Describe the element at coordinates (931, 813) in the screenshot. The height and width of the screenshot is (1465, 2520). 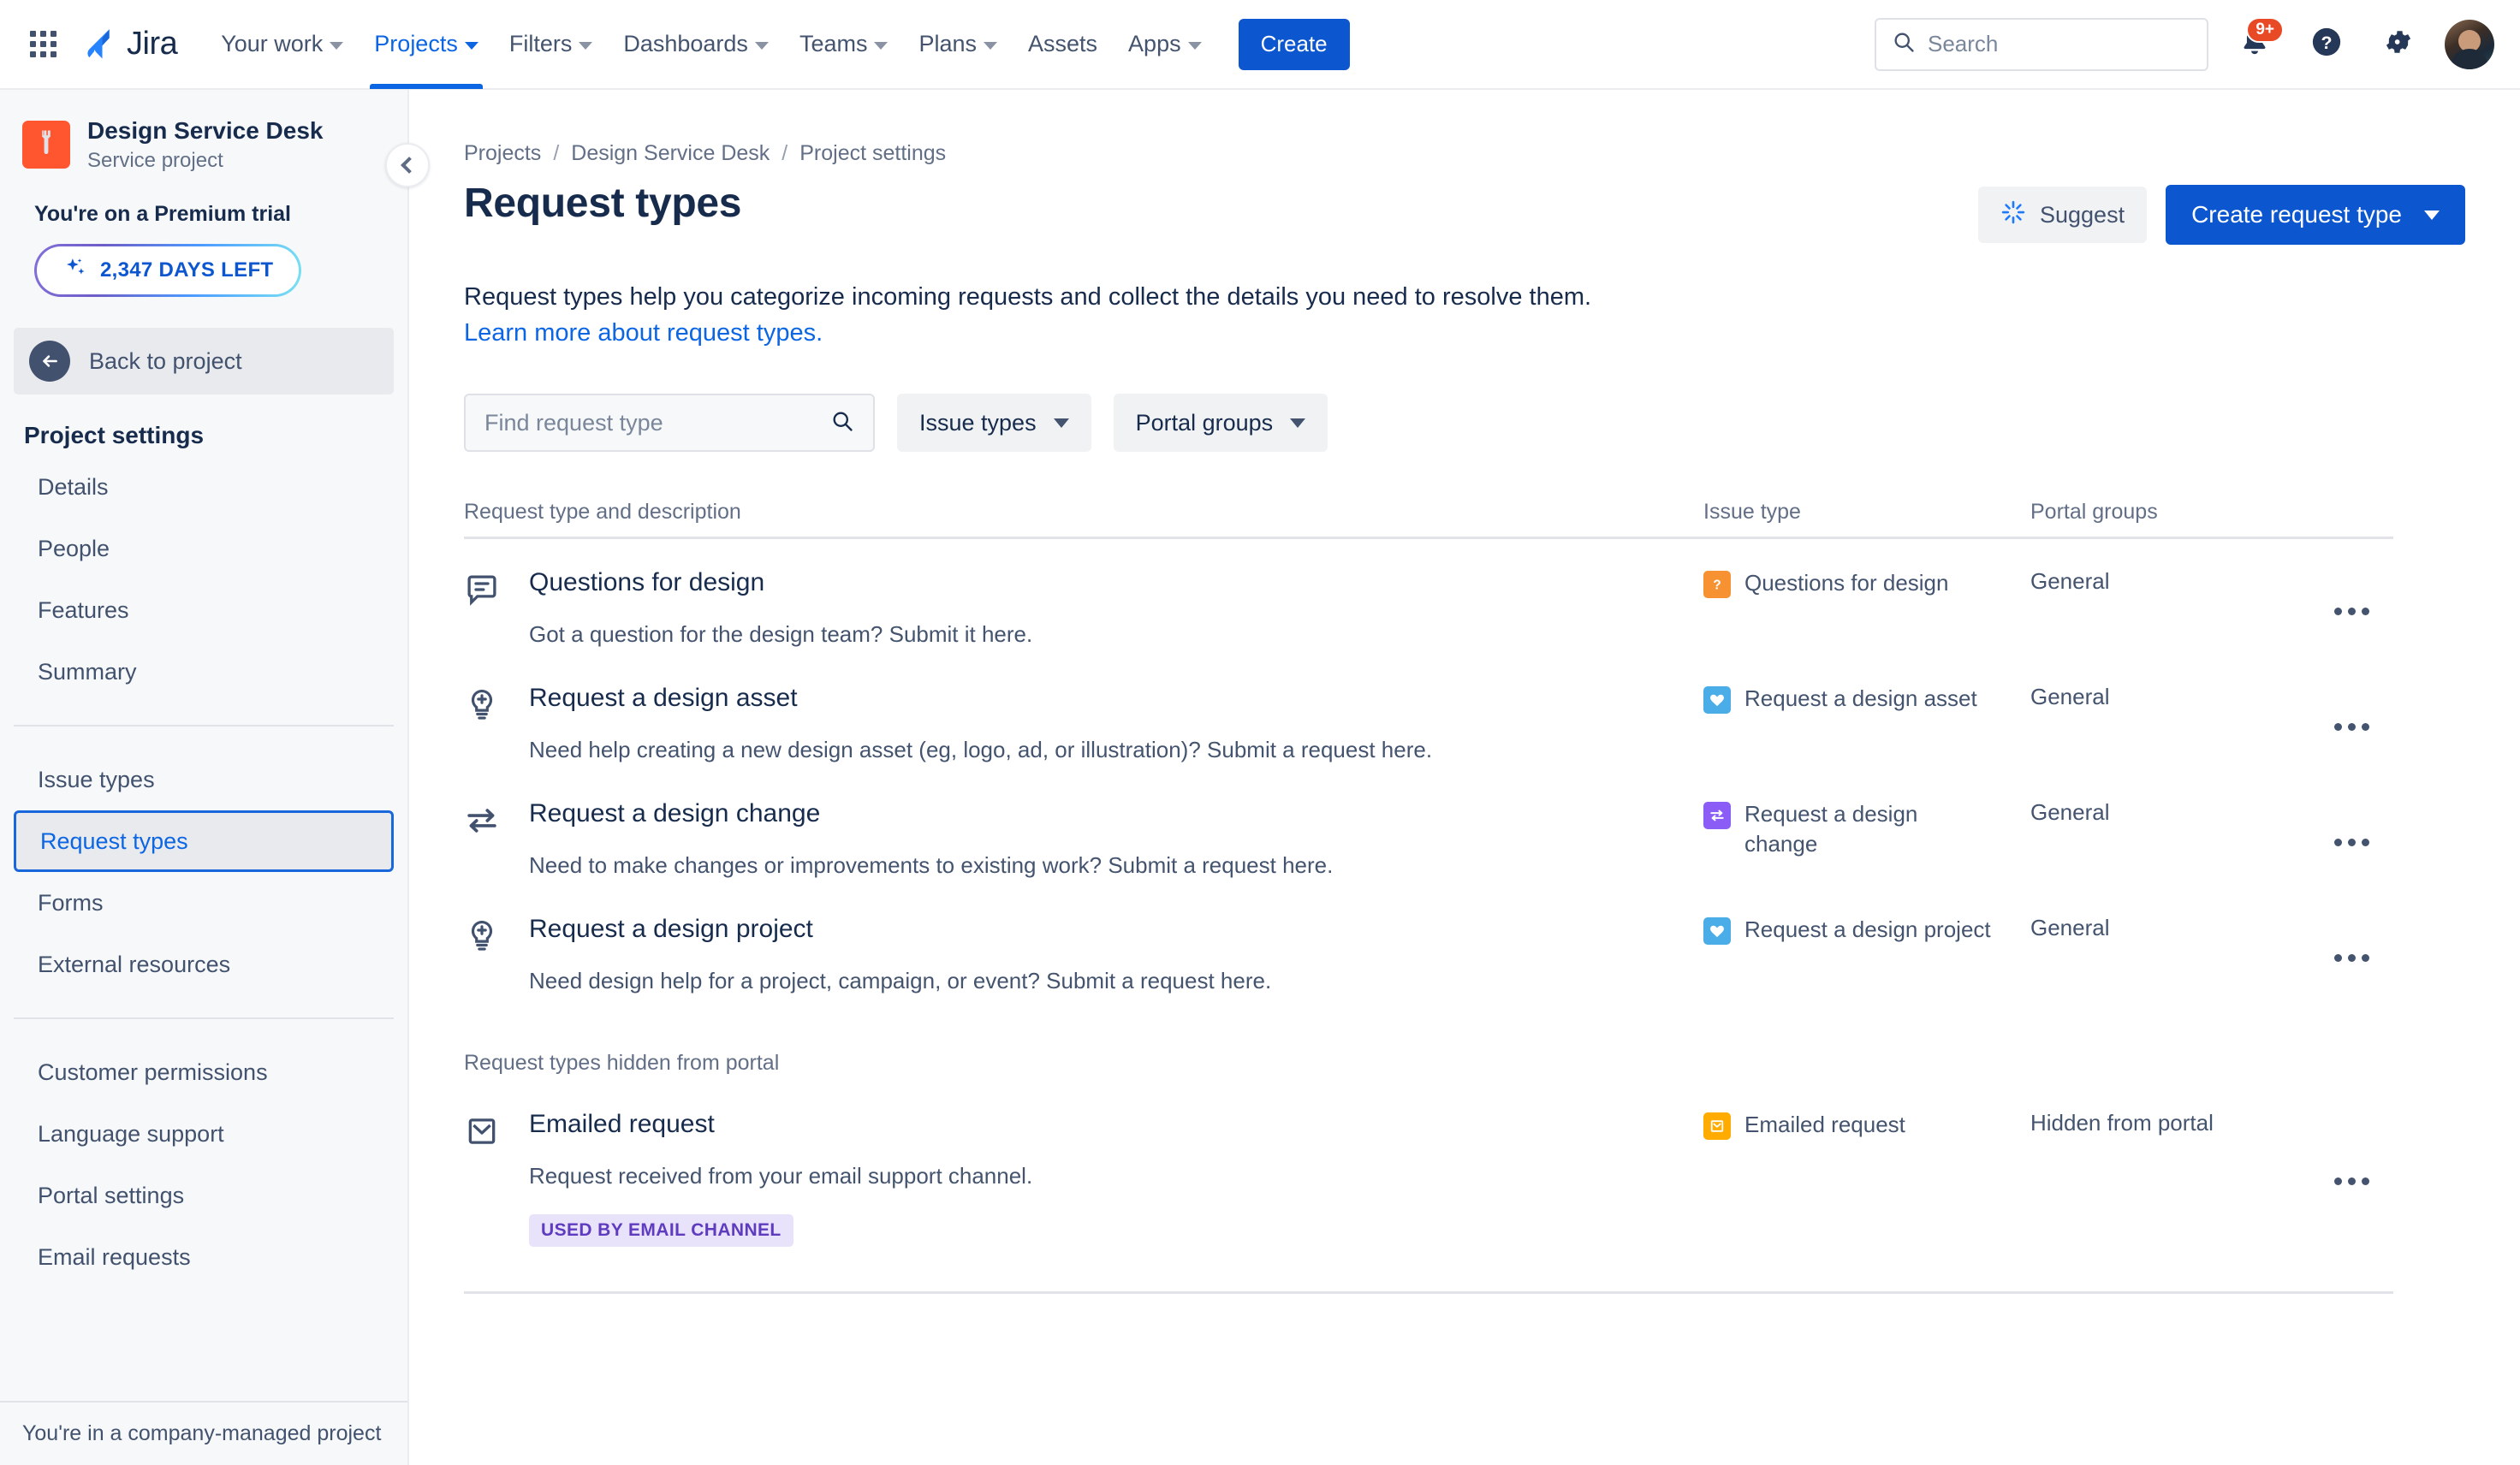
I see `request-type-name: Request a design change` at that location.